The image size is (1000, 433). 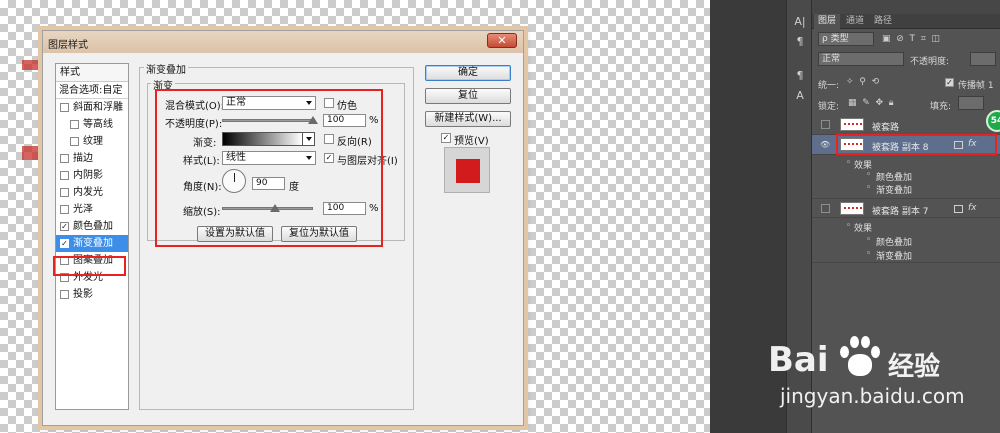 I want to click on style-item: 内发光, so click(x=92, y=192).